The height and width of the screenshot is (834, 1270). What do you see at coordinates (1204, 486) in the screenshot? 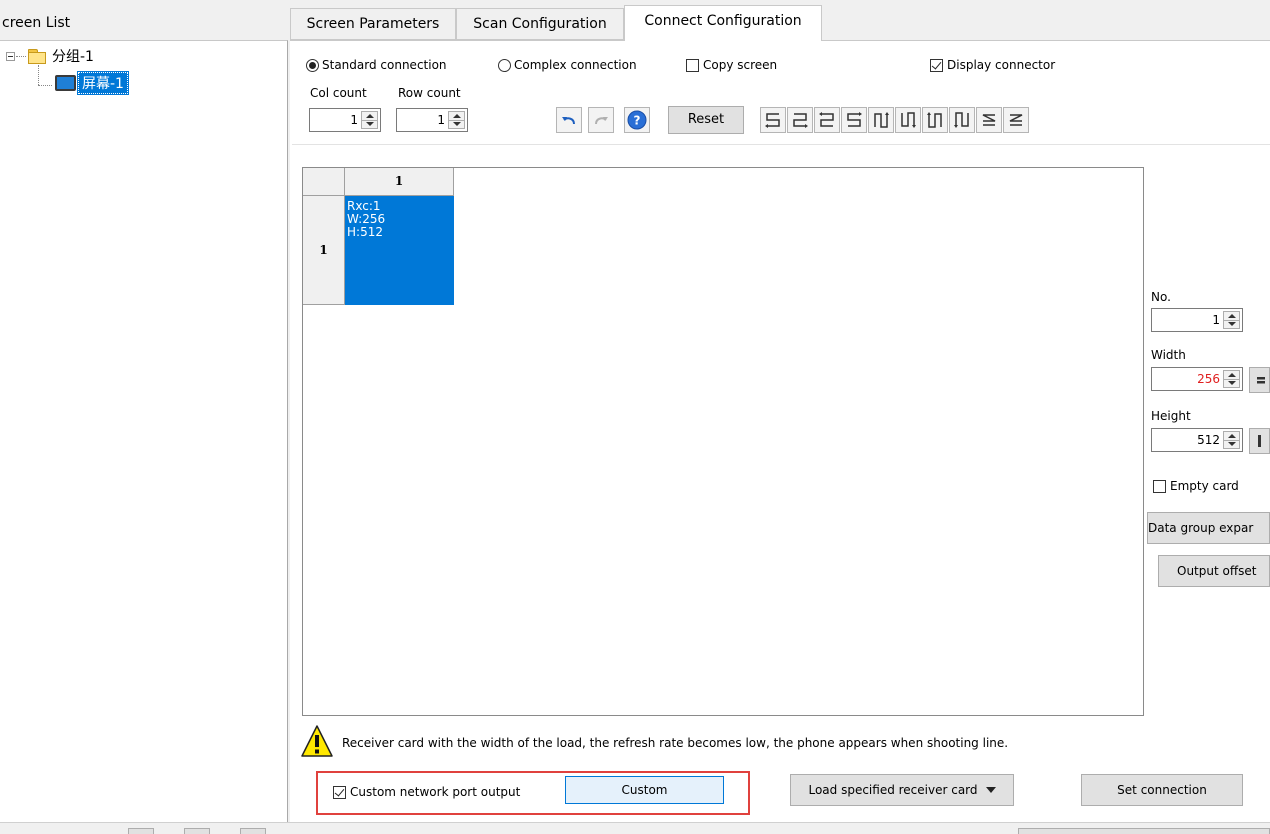
I see `empty-card-label: Empty card` at bounding box center [1204, 486].